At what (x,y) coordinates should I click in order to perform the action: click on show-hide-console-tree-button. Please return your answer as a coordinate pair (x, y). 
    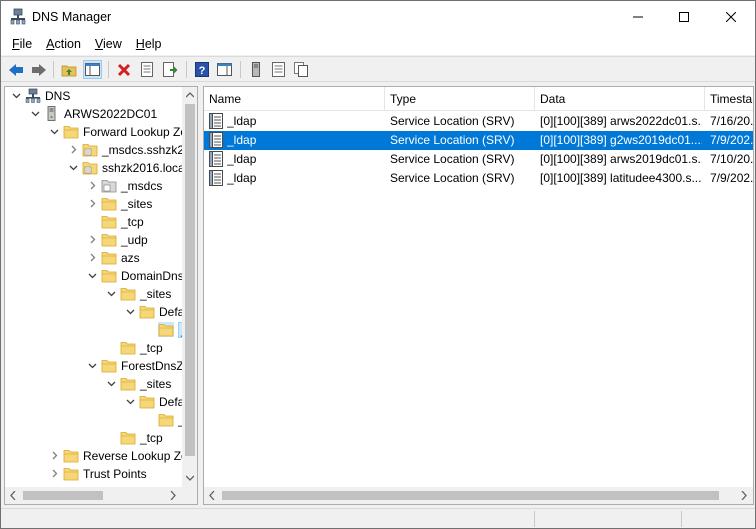
    Looking at the image, I should click on (92, 69).